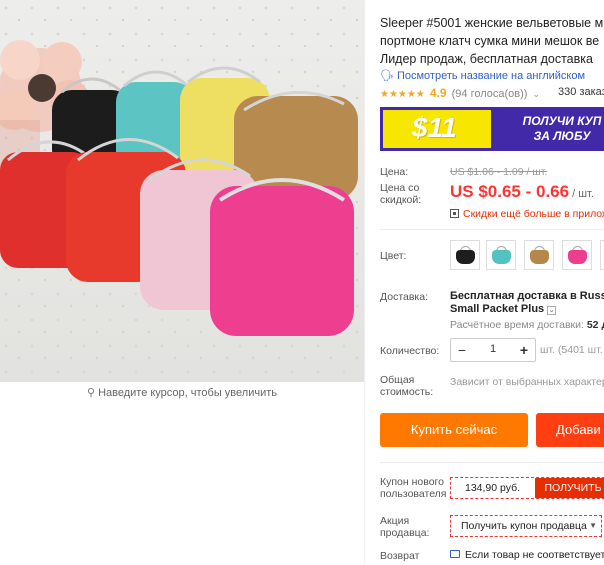 This screenshot has width=604, height=565. Describe the element at coordinates (593, 525) in the screenshot. I see `caret-down-icon: ▼` at that location.